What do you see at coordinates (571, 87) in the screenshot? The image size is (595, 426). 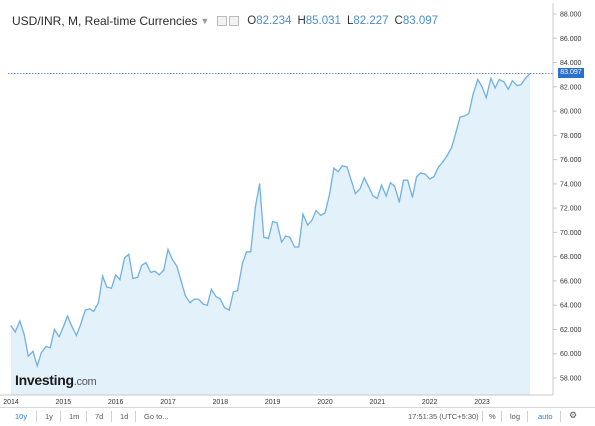 I see `y-tick-label: 82.000` at bounding box center [571, 87].